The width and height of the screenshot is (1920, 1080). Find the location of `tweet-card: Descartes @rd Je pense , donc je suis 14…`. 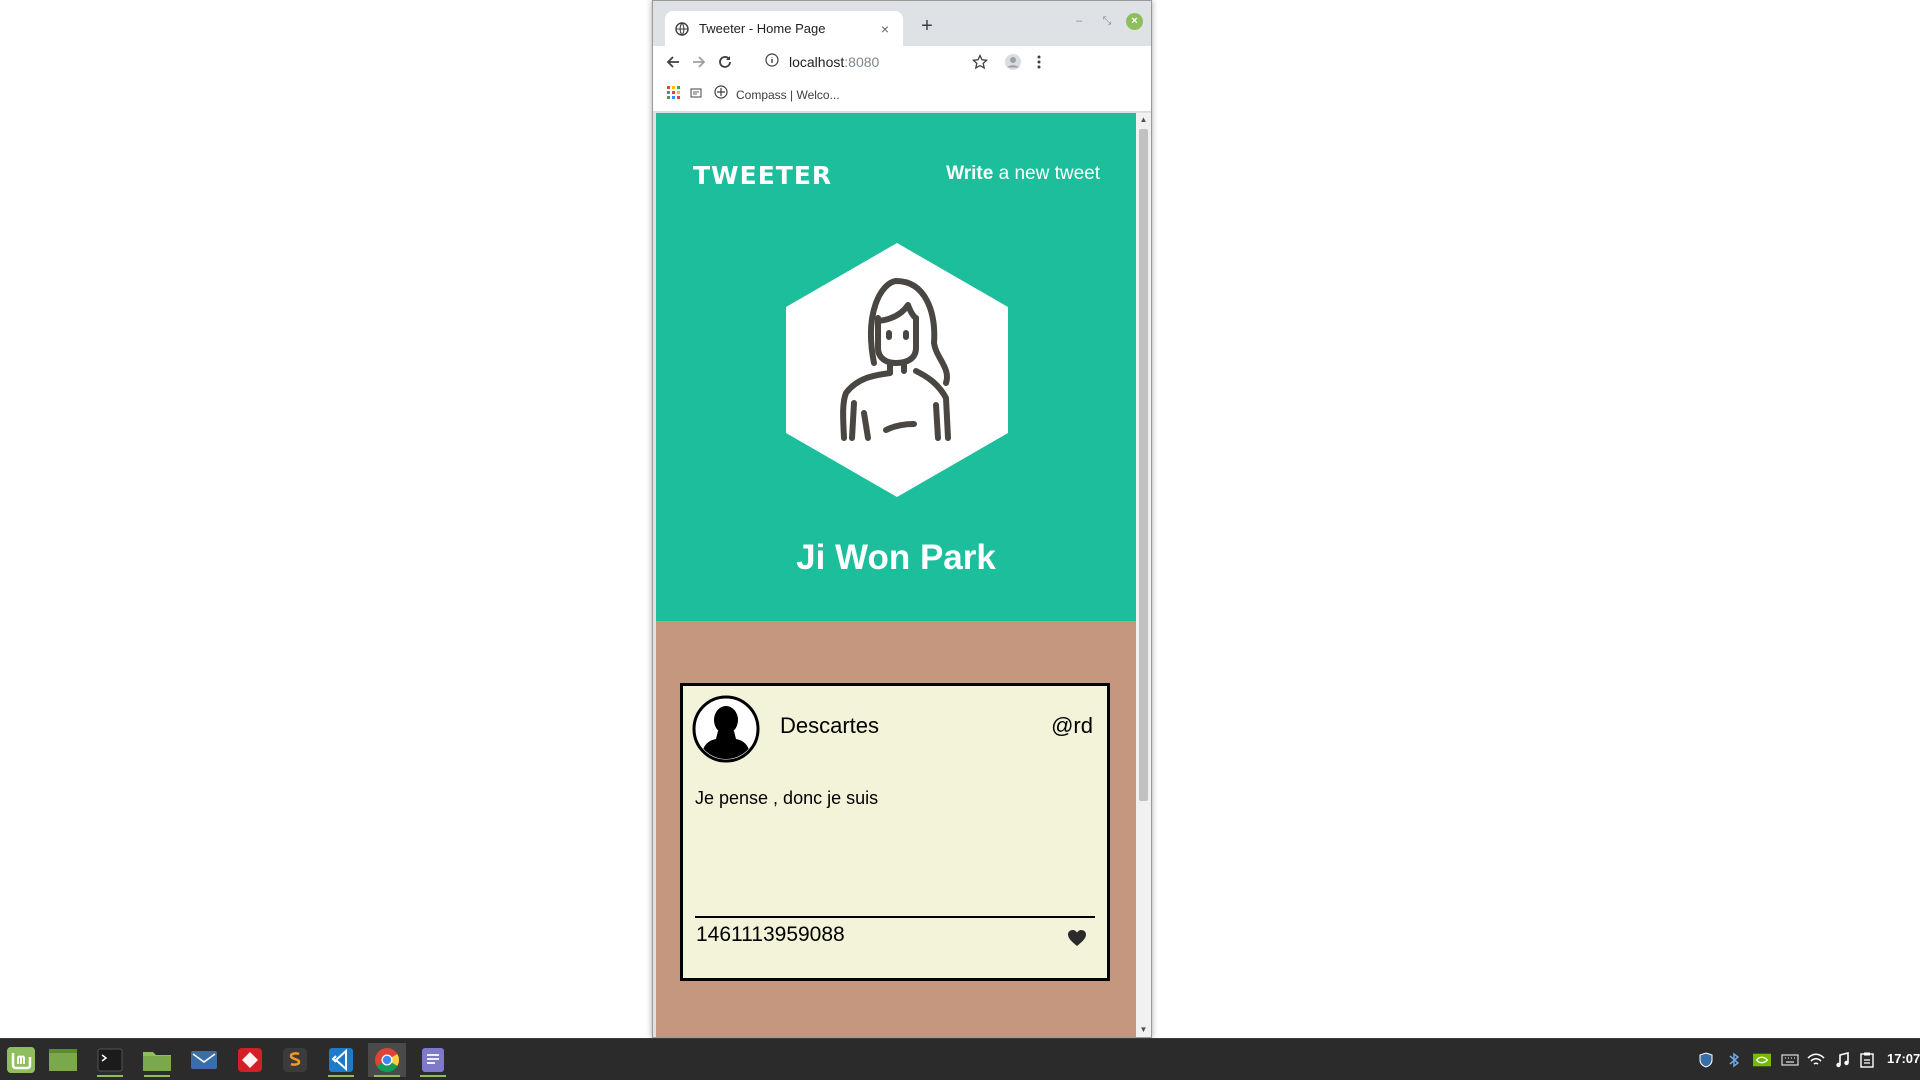

tweet-card: Descartes @rd Je pense , donc je suis 14… is located at coordinates (895, 832).